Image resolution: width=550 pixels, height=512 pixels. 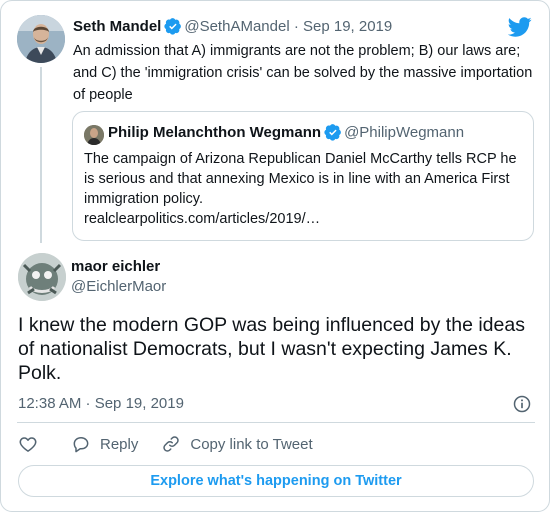 What do you see at coordinates (115, 267) in the screenshot?
I see `main-author-name: maor eichler` at bounding box center [115, 267].